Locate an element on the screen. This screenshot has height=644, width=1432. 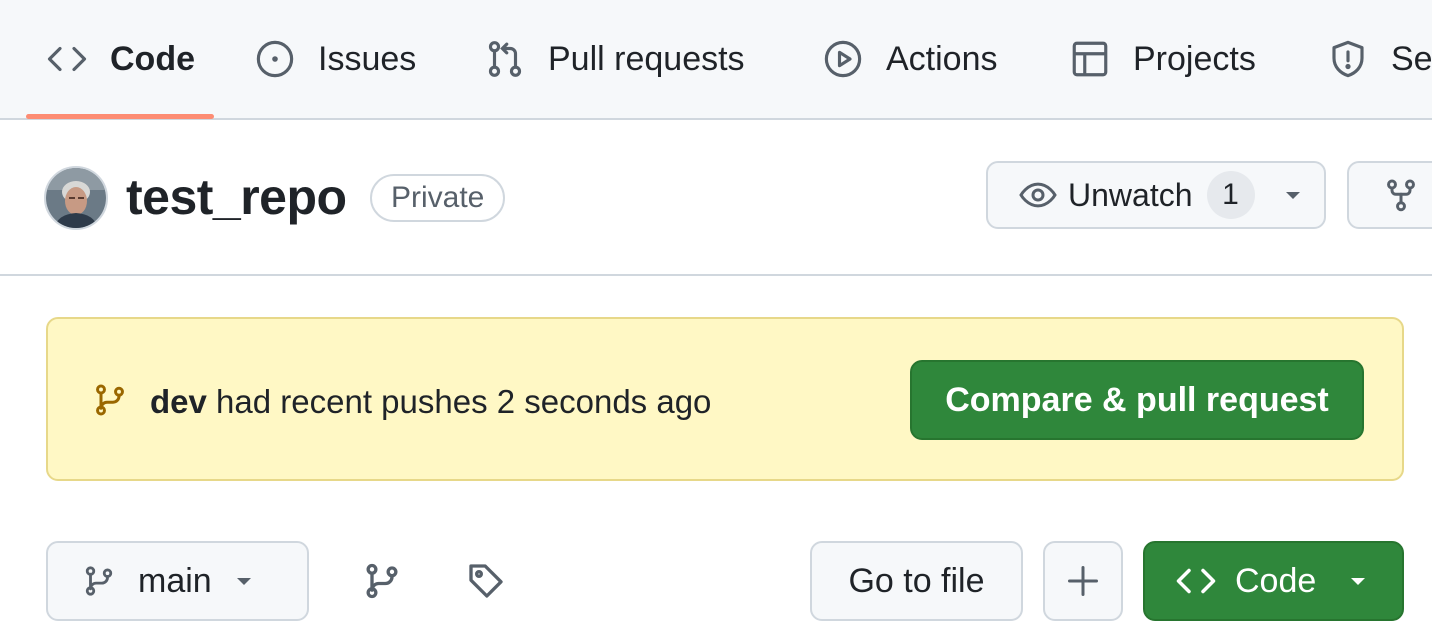
eye-icon is located at coordinates (1038, 195).